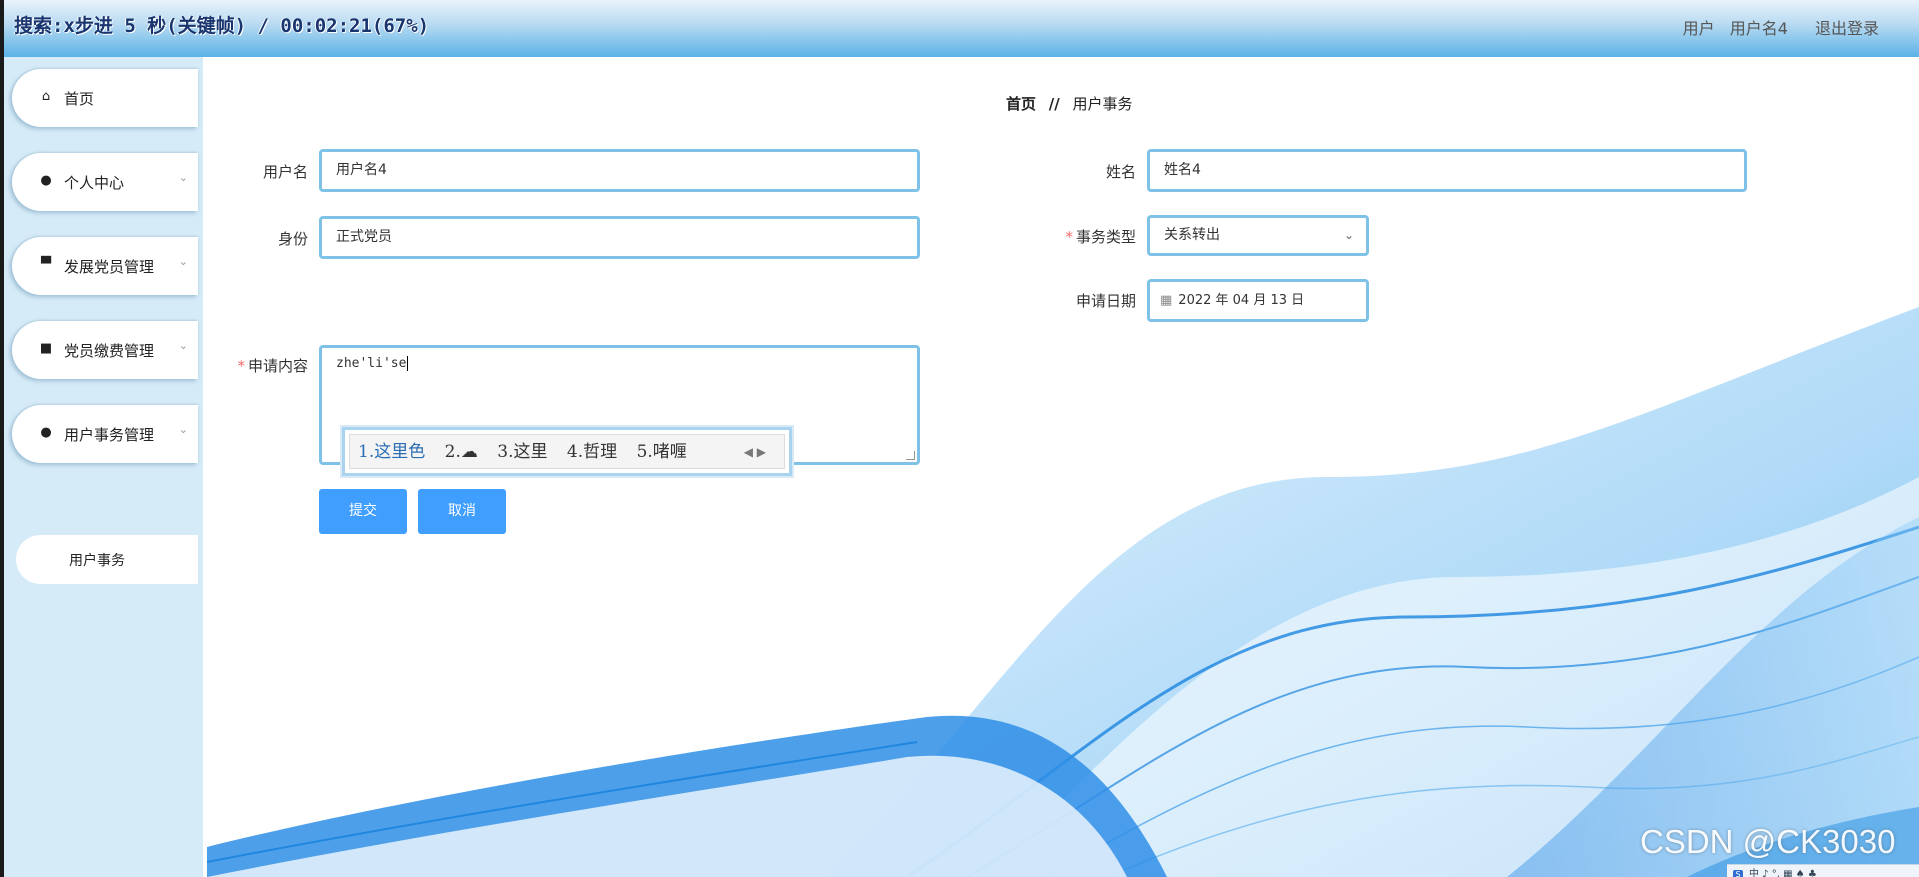 The width and height of the screenshot is (1919, 877). What do you see at coordinates (1783, 873) in the screenshot?
I see `tray-text: 中 ♪ °, ▦ ♠ ♣` at bounding box center [1783, 873].